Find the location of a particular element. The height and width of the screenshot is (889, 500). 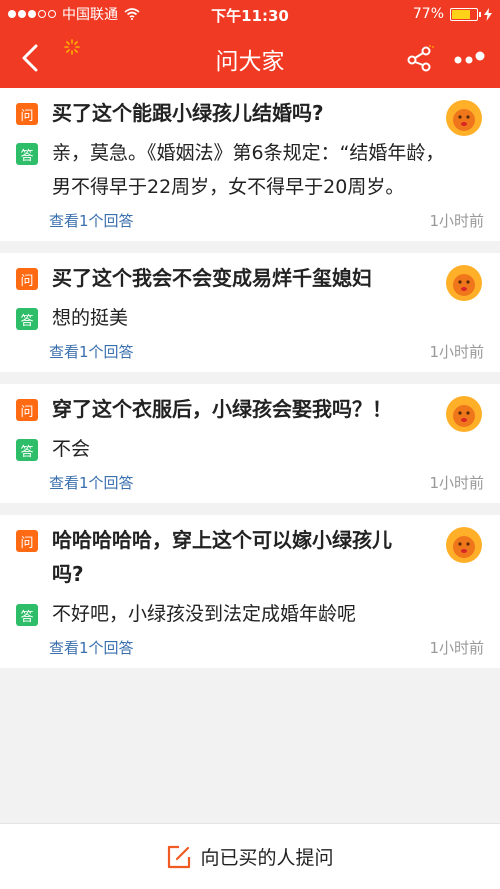

more-button is located at coordinates (470, 58).